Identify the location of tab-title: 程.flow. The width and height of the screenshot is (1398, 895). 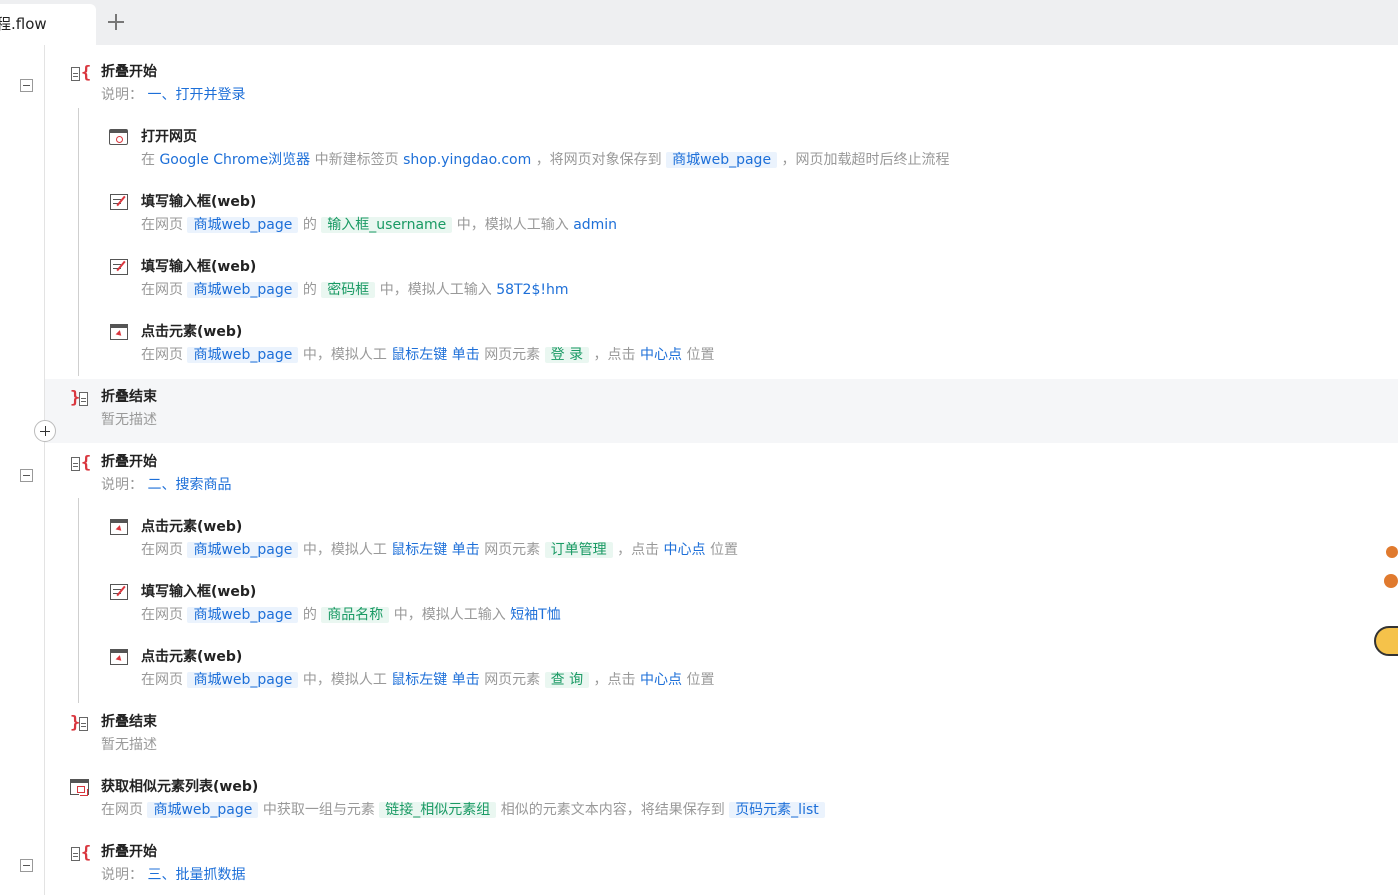
(23, 24).